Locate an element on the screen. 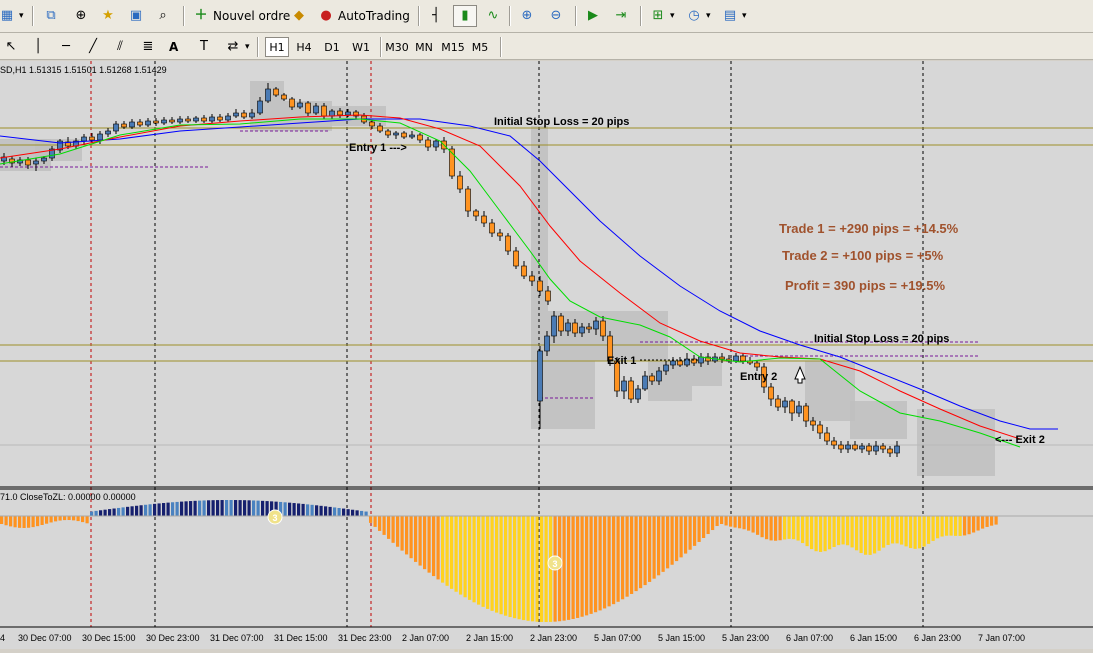 The width and height of the screenshot is (1093, 653). candlestick-button: ▮ is located at coordinates (465, 16).